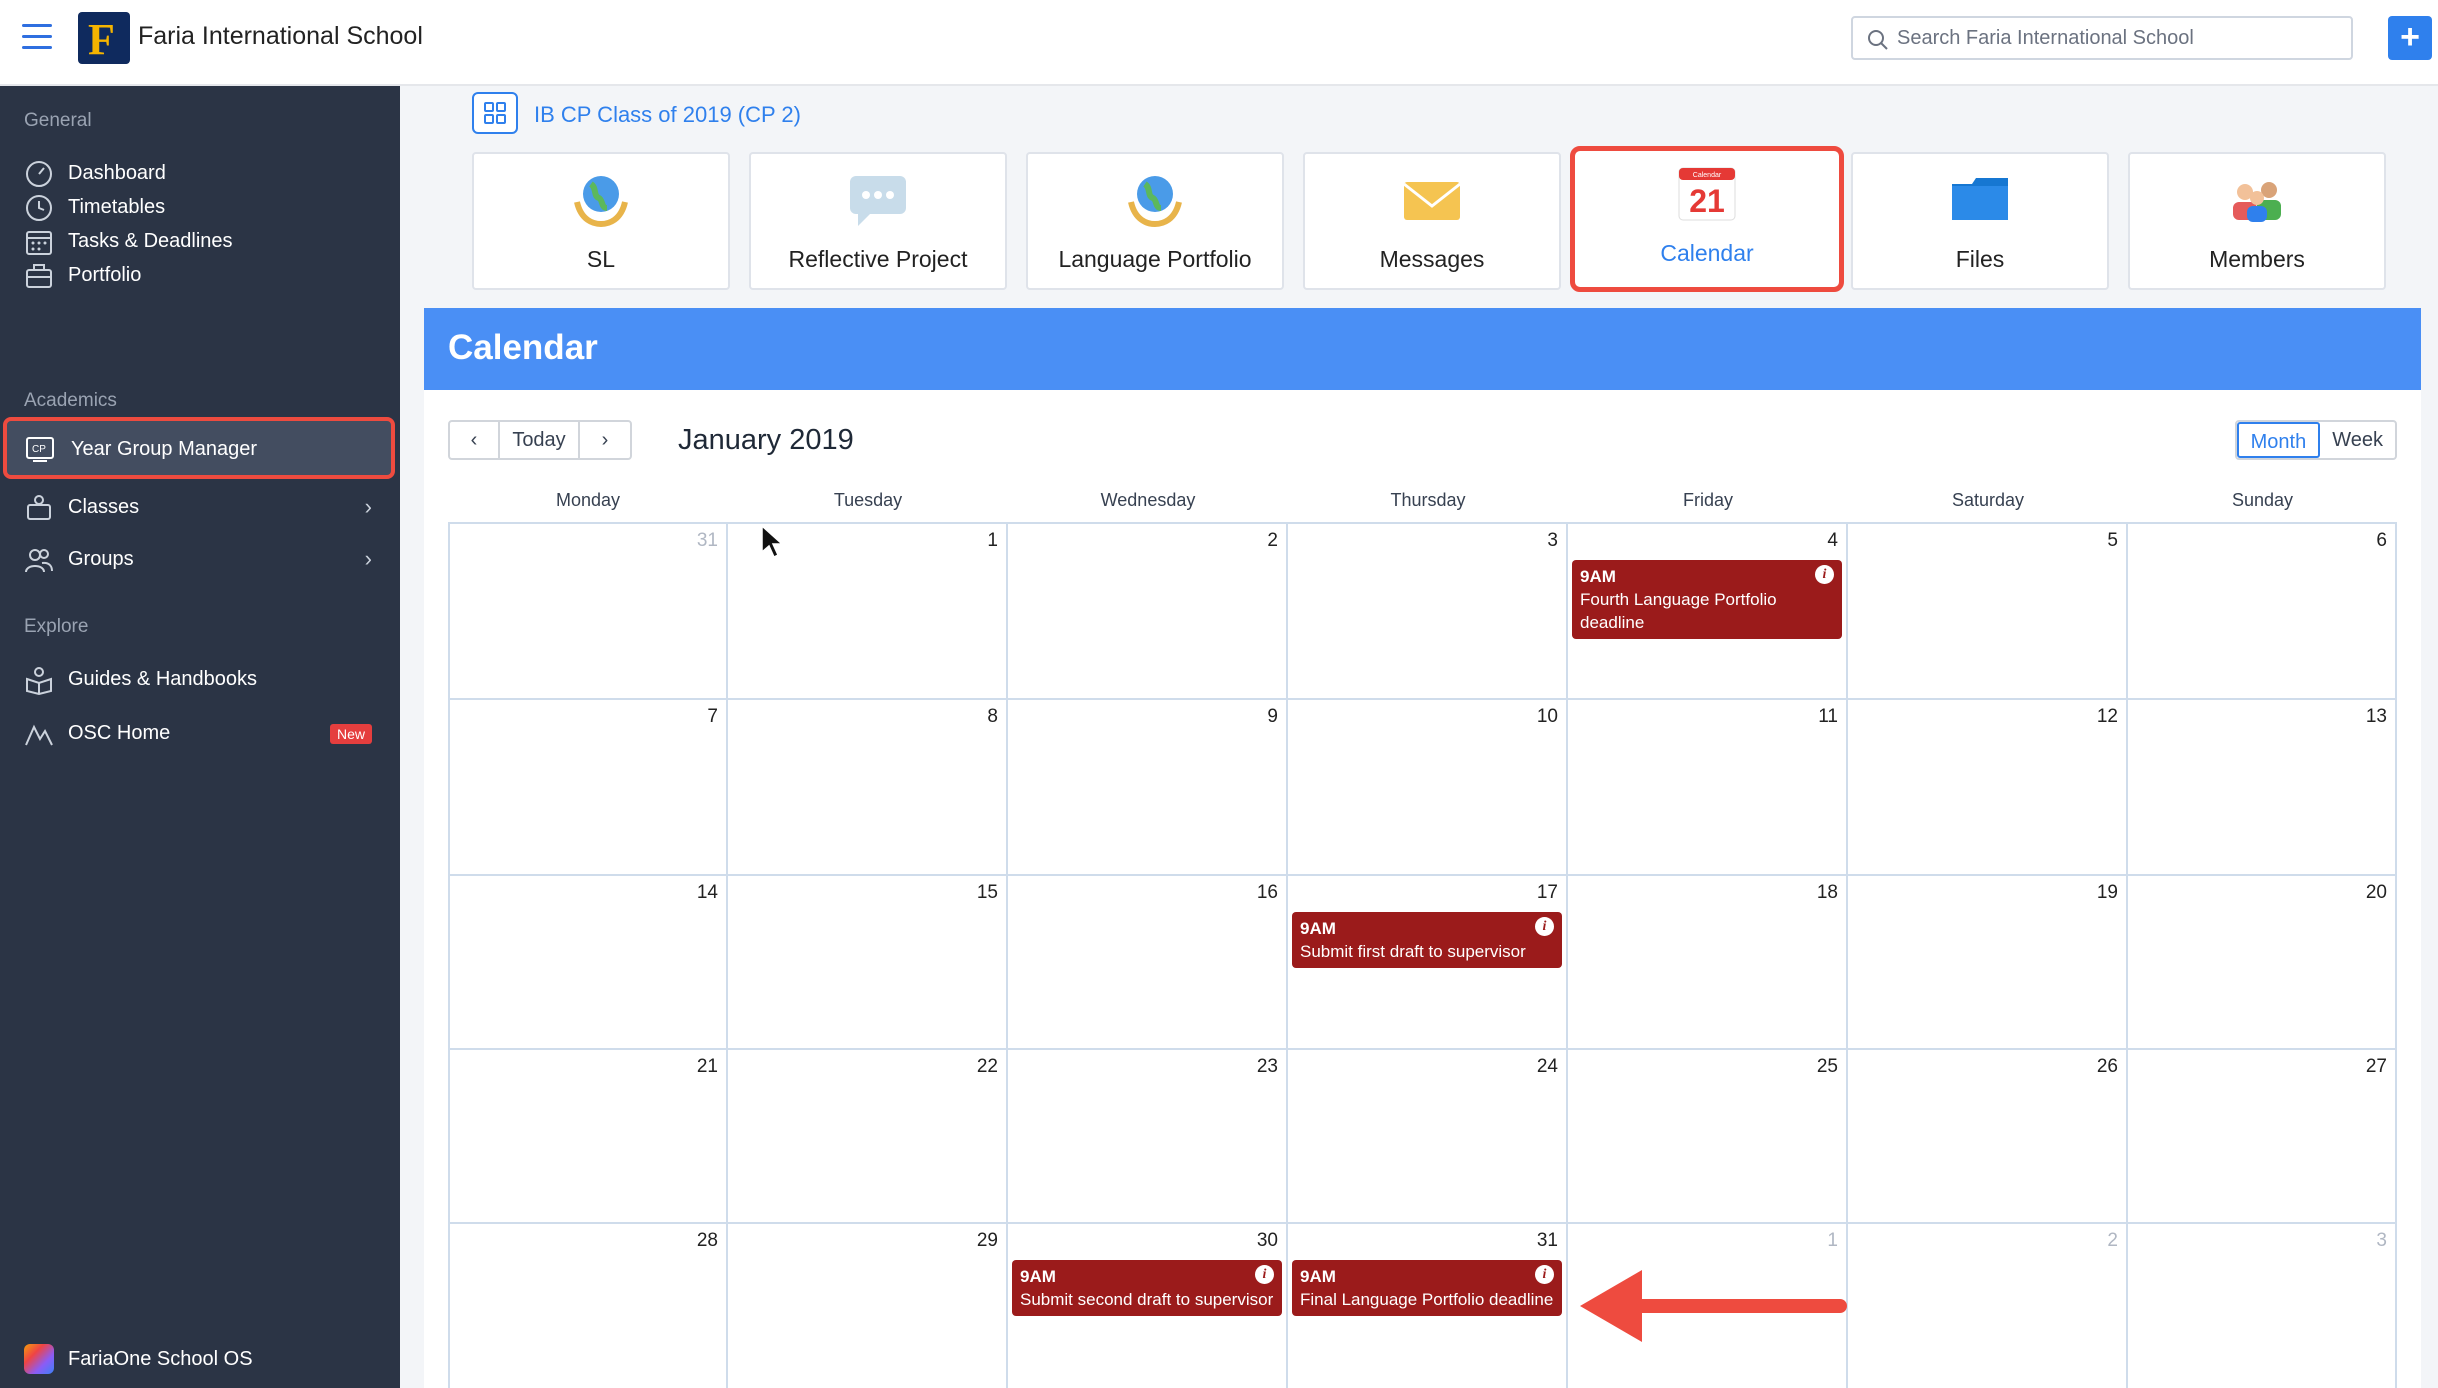 This screenshot has width=2438, height=1388. What do you see at coordinates (588, 612) in the screenshot?
I see `day-cell: 31` at bounding box center [588, 612].